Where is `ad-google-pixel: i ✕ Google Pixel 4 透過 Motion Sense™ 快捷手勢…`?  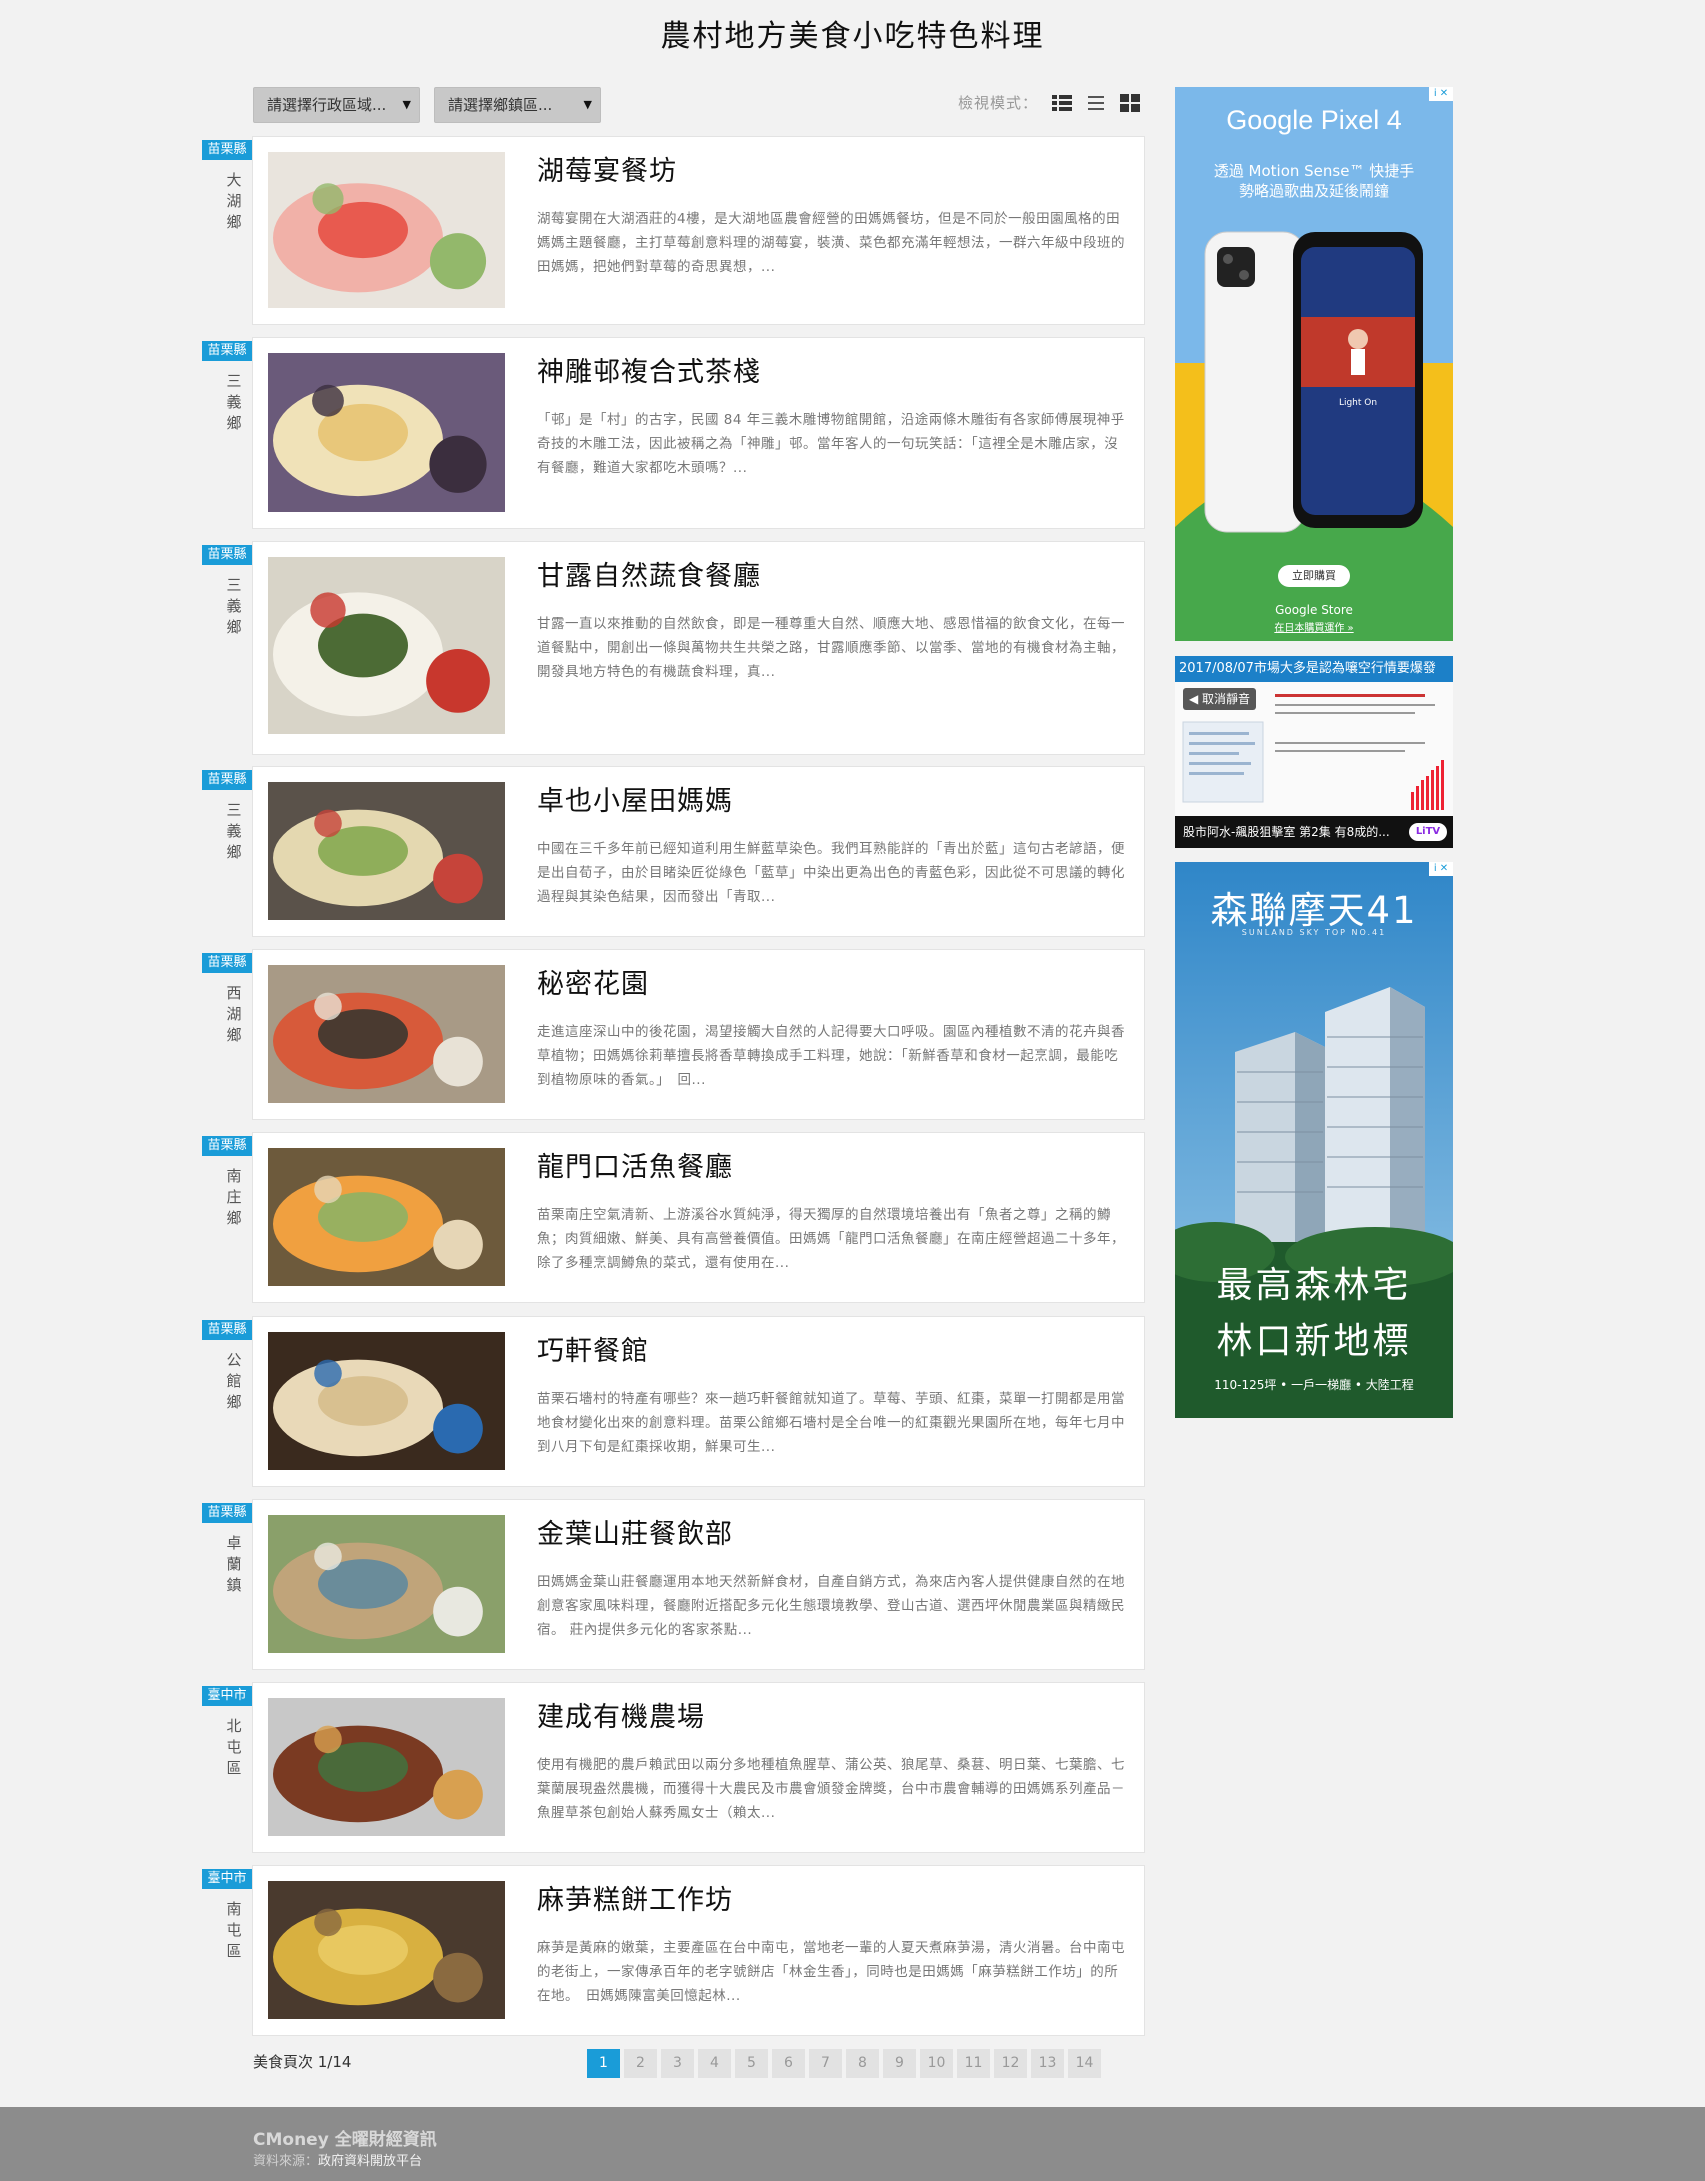 ad-google-pixel: i ✕ Google Pixel 4 透過 Motion Sense™ 快捷手勢… is located at coordinates (1314, 364).